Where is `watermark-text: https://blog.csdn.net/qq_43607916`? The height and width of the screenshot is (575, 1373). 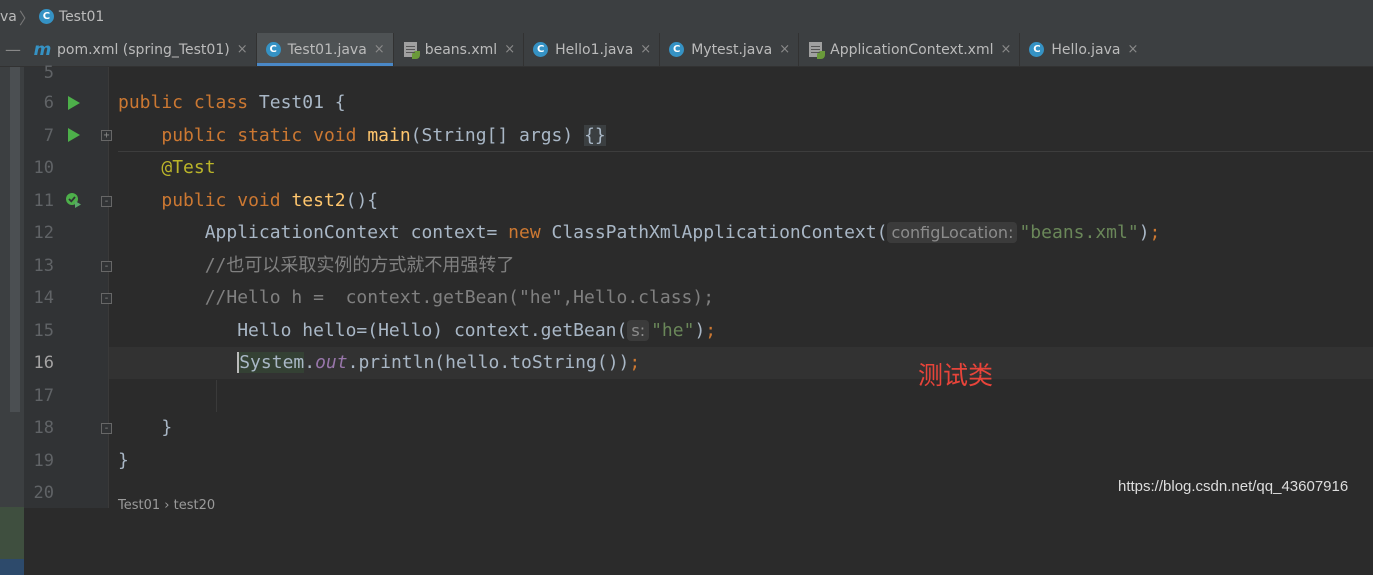
watermark-text: https://blog.csdn.net/qq_43607916 is located at coordinates (1233, 486).